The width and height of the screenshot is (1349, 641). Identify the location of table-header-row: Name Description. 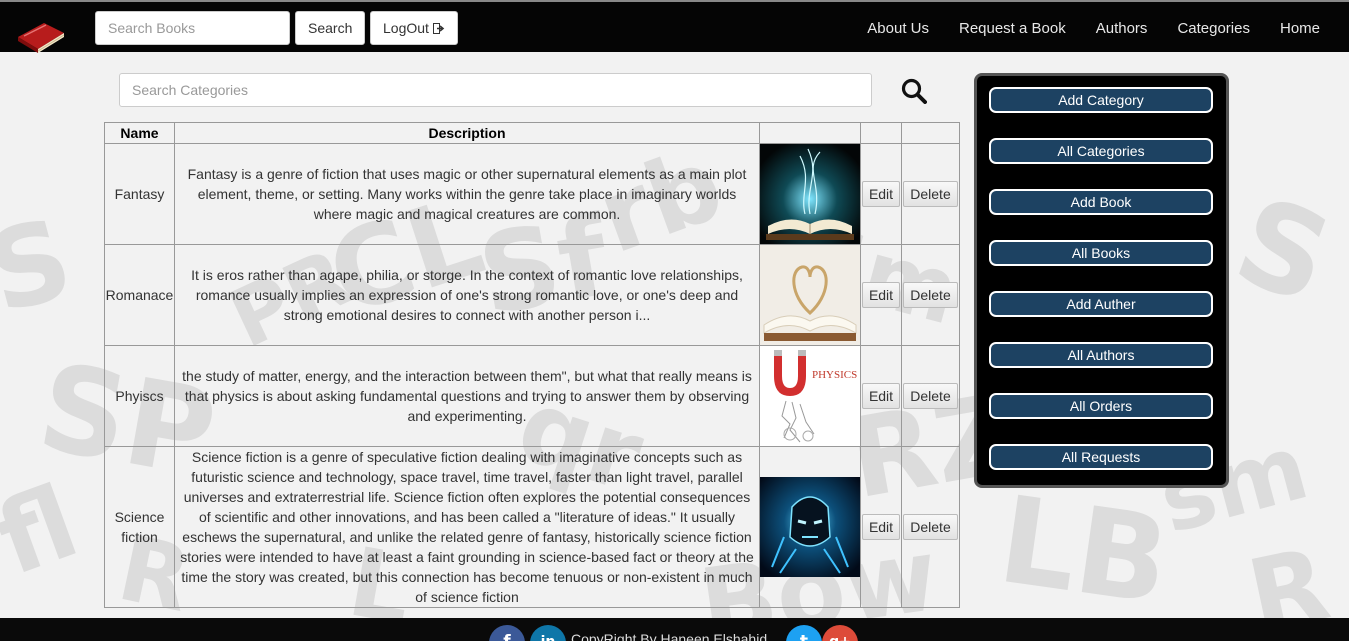
(532, 133).